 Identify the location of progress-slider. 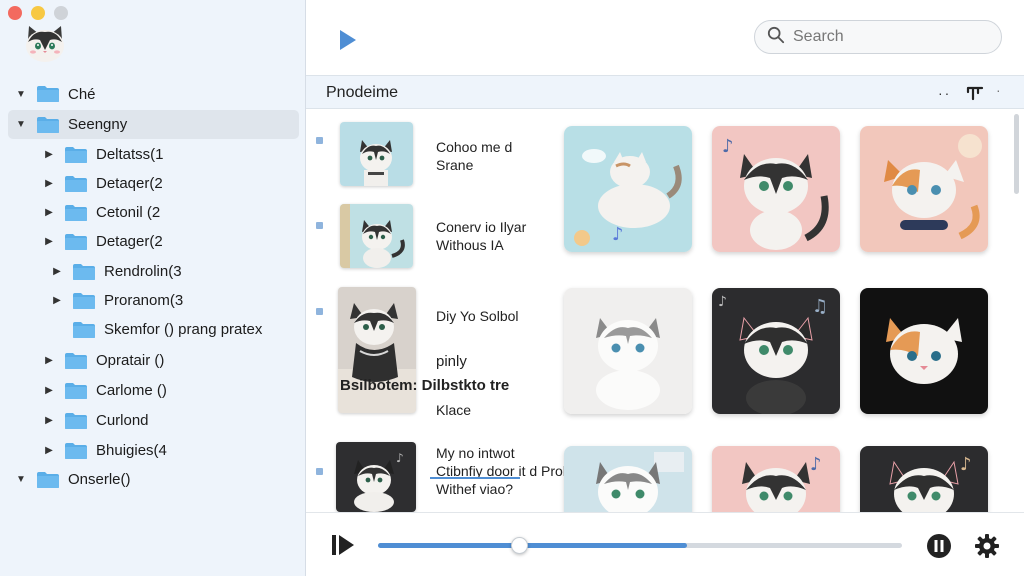
(640, 545).